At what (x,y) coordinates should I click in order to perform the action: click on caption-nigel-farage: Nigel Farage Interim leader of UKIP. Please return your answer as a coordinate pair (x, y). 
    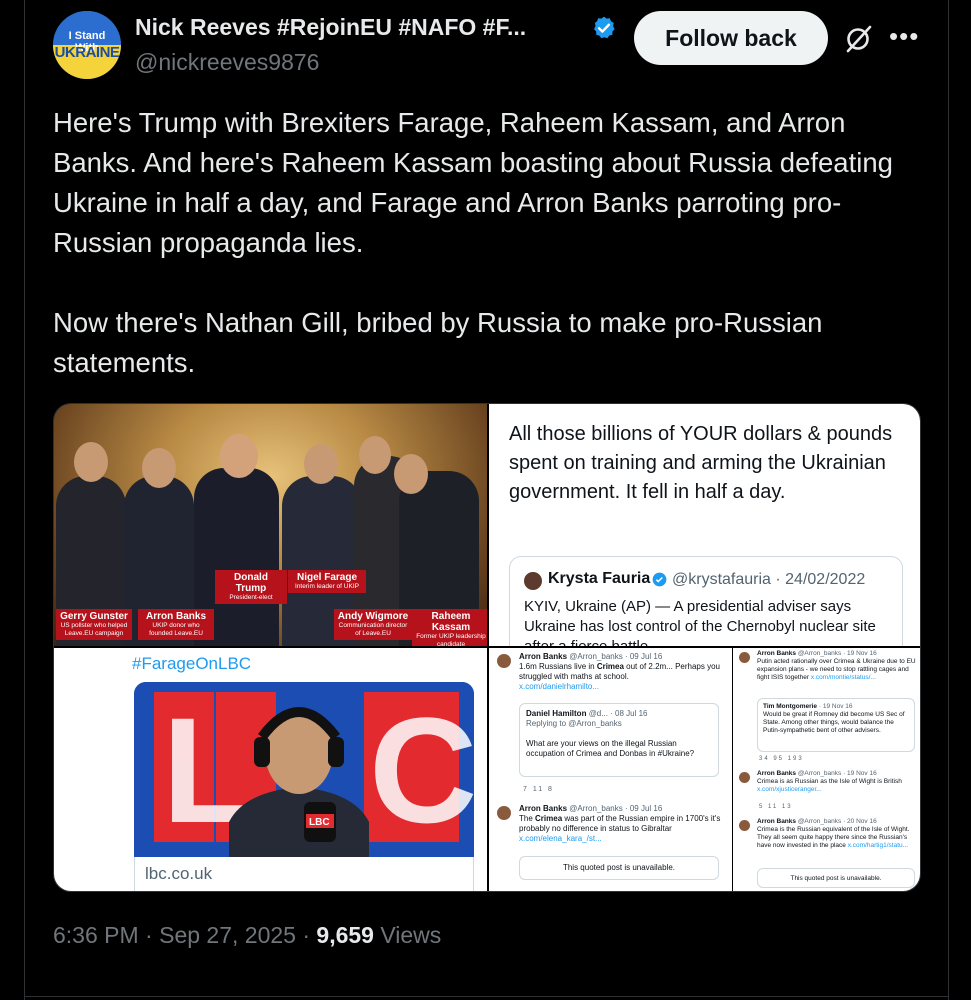
    Looking at the image, I should click on (327, 581).